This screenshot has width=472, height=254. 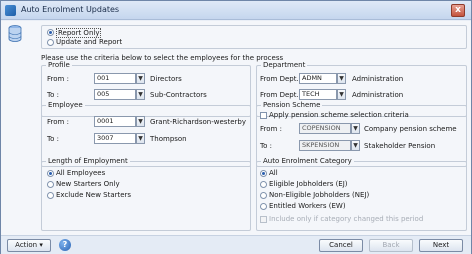 I want to click on action-button: Action ▾, so click(x=29, y=245).